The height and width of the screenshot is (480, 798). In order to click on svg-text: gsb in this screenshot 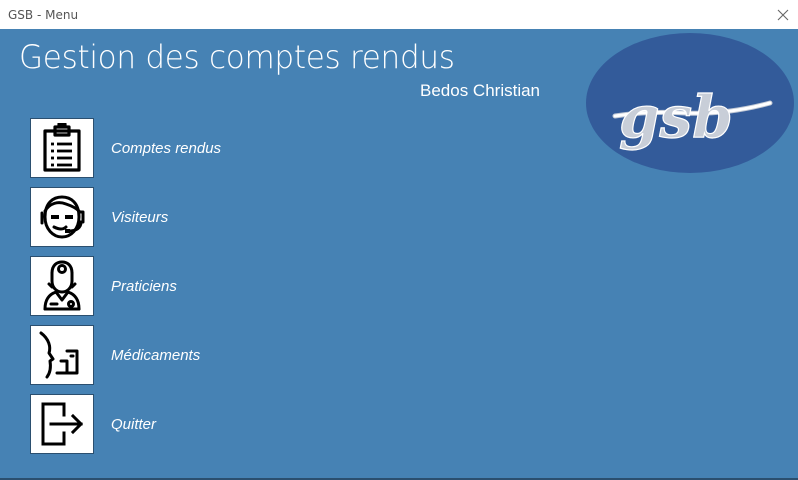, I will do `click(676, 117)`.